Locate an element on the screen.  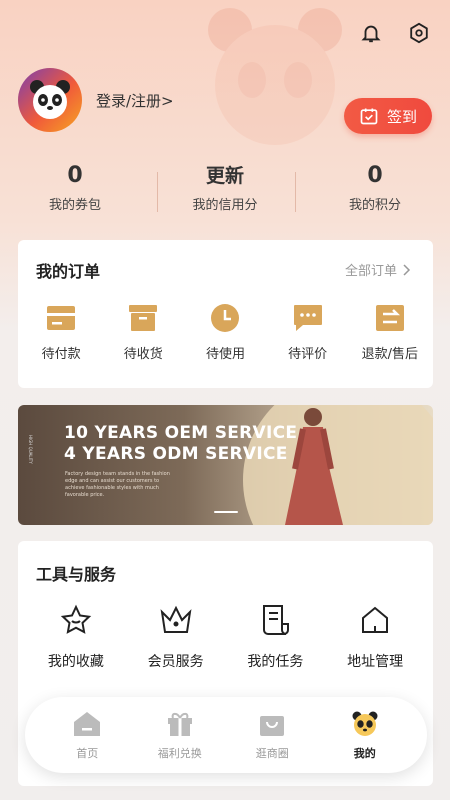
signin-button: 签到 is located at coordinates (388, 116).